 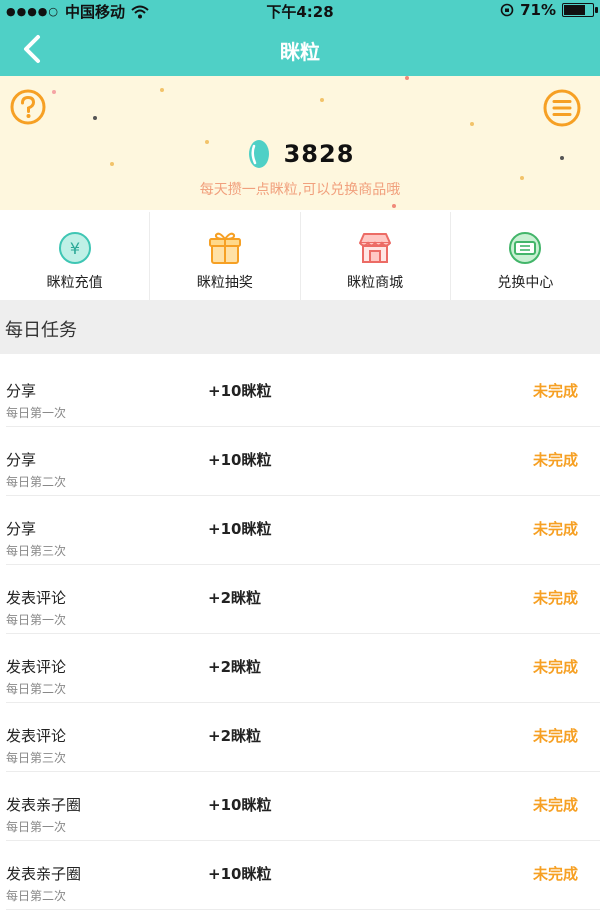 What do you see at coordinates (300, 11) in the screenshot?
I see `status-bar: ●●●●○ 中国移动 下午4:28 71%` at bounding box center [300, 11].